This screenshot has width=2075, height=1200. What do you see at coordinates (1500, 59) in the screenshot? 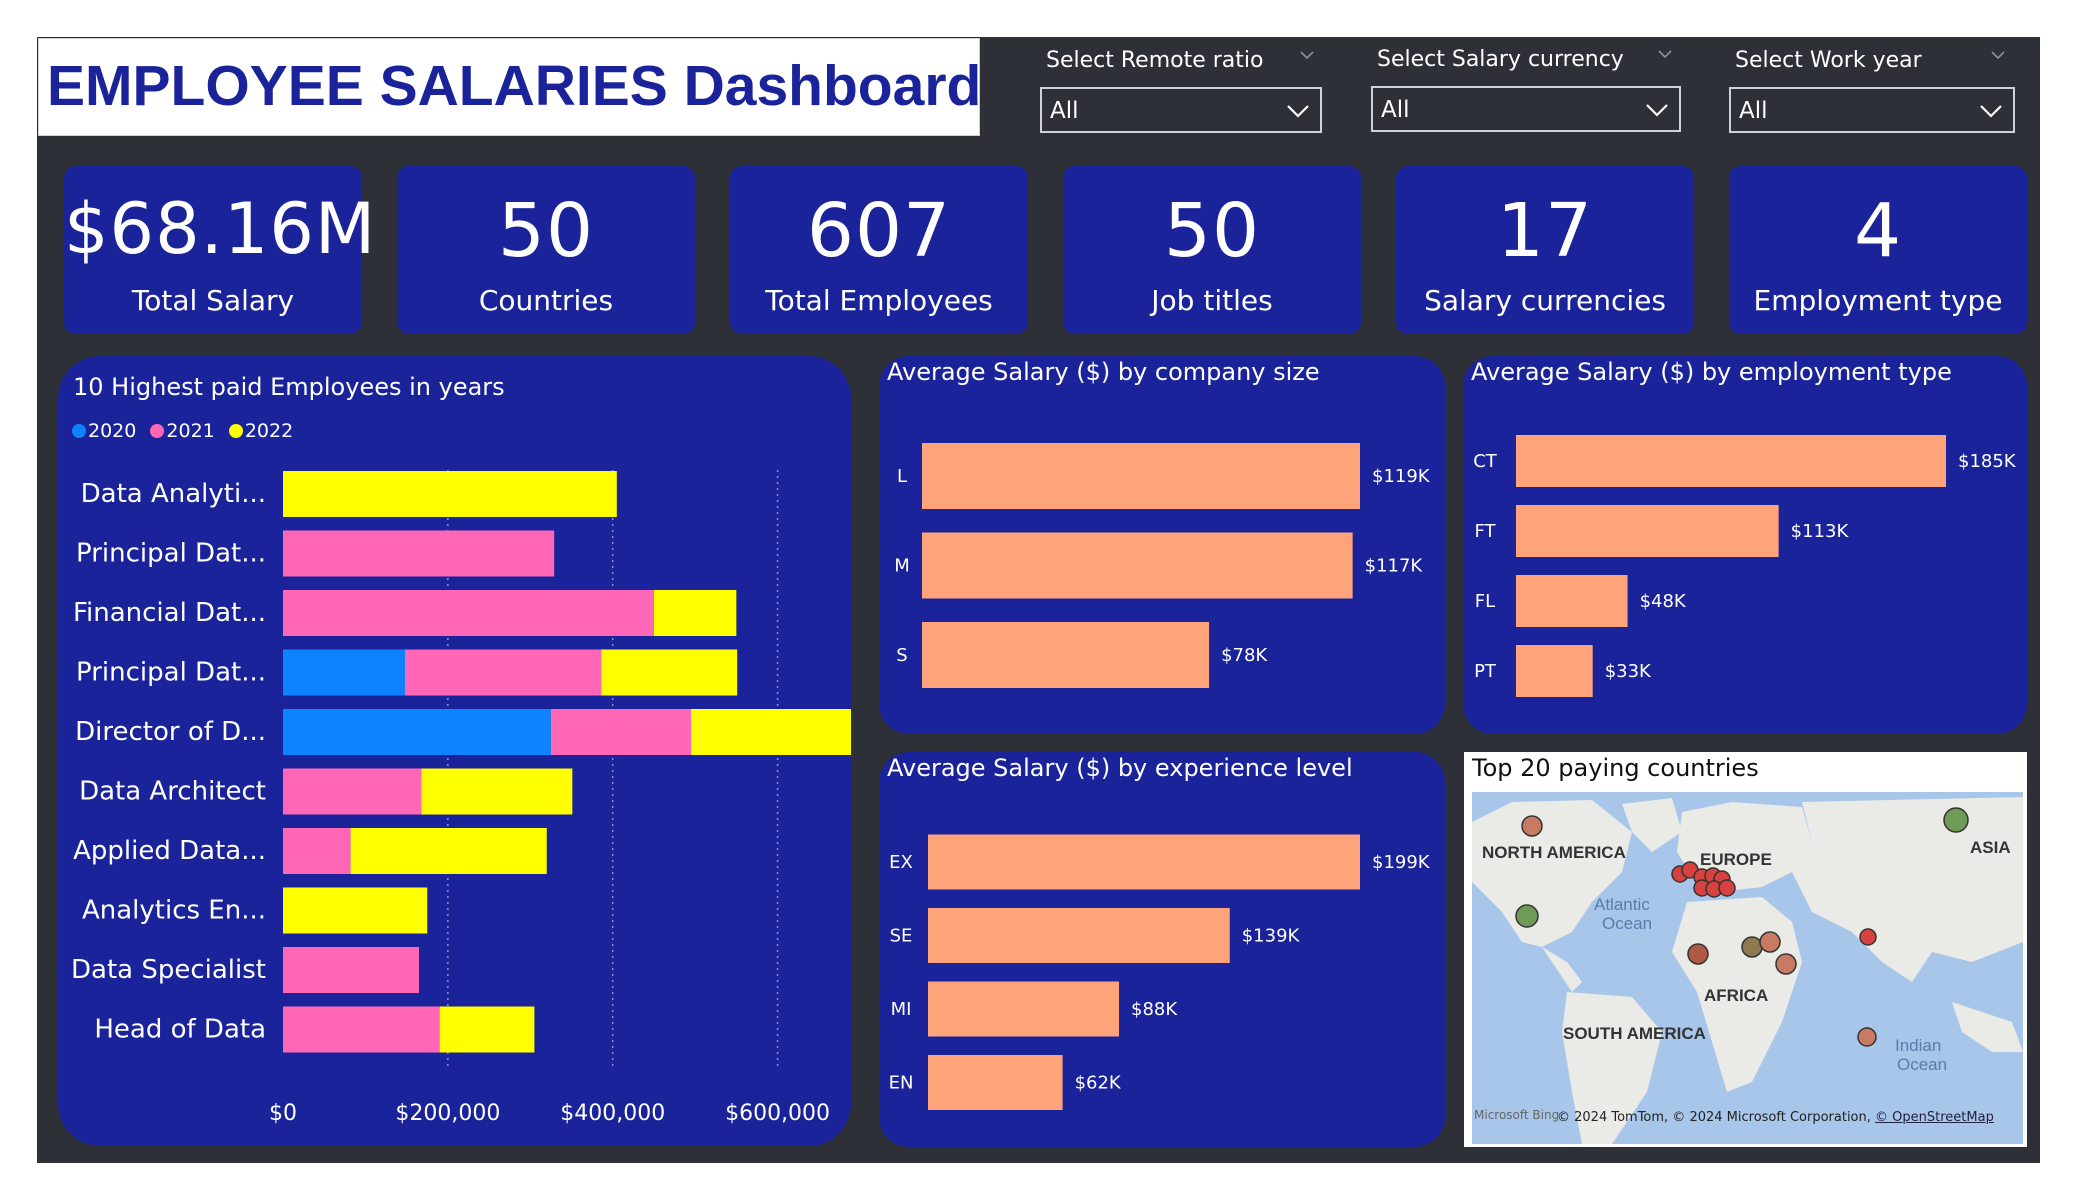
I see `slicer-label-salary-currency: Select Salary currency` at bounding box center [1500, 59].